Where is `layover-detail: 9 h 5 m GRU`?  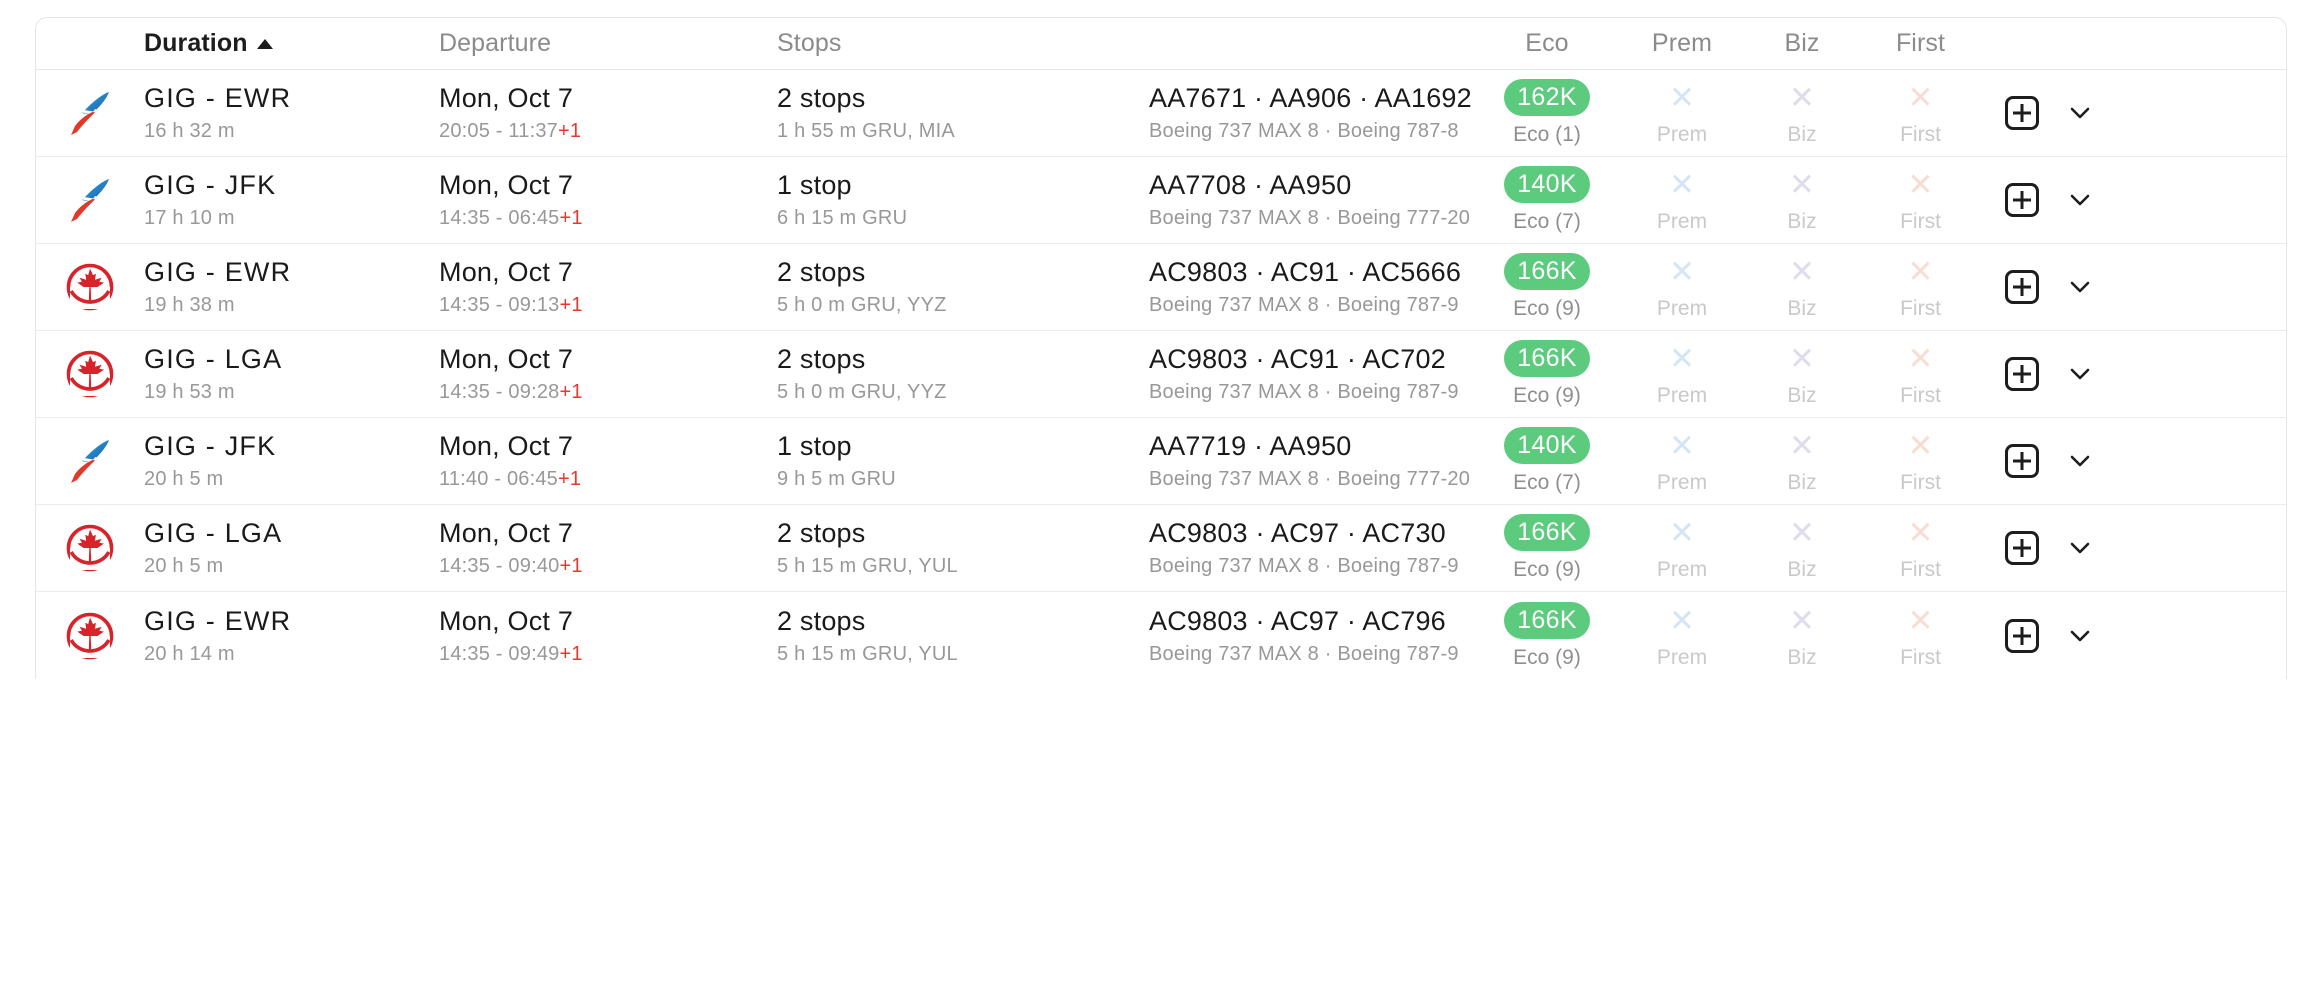 layover-detail: 9 h 5 m GRU is located at coordinates (836, 479).